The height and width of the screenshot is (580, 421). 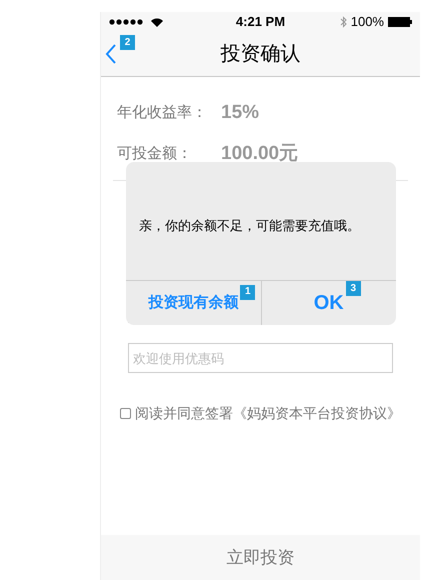 I want to click on agreement-checkbox, so click(x=125, y=413).